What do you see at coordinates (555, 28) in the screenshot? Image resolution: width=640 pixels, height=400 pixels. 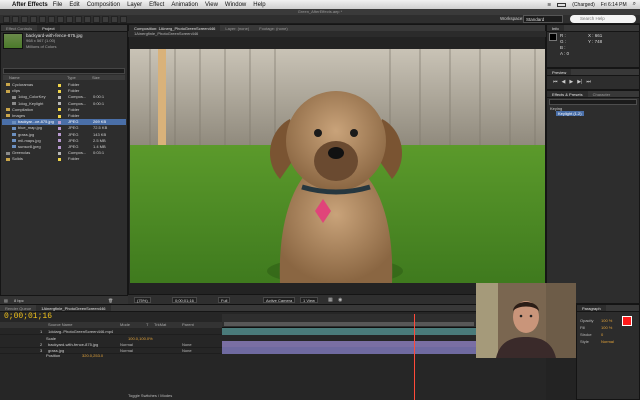 I see `tab-info: Info` at bounding box center [555, 28].